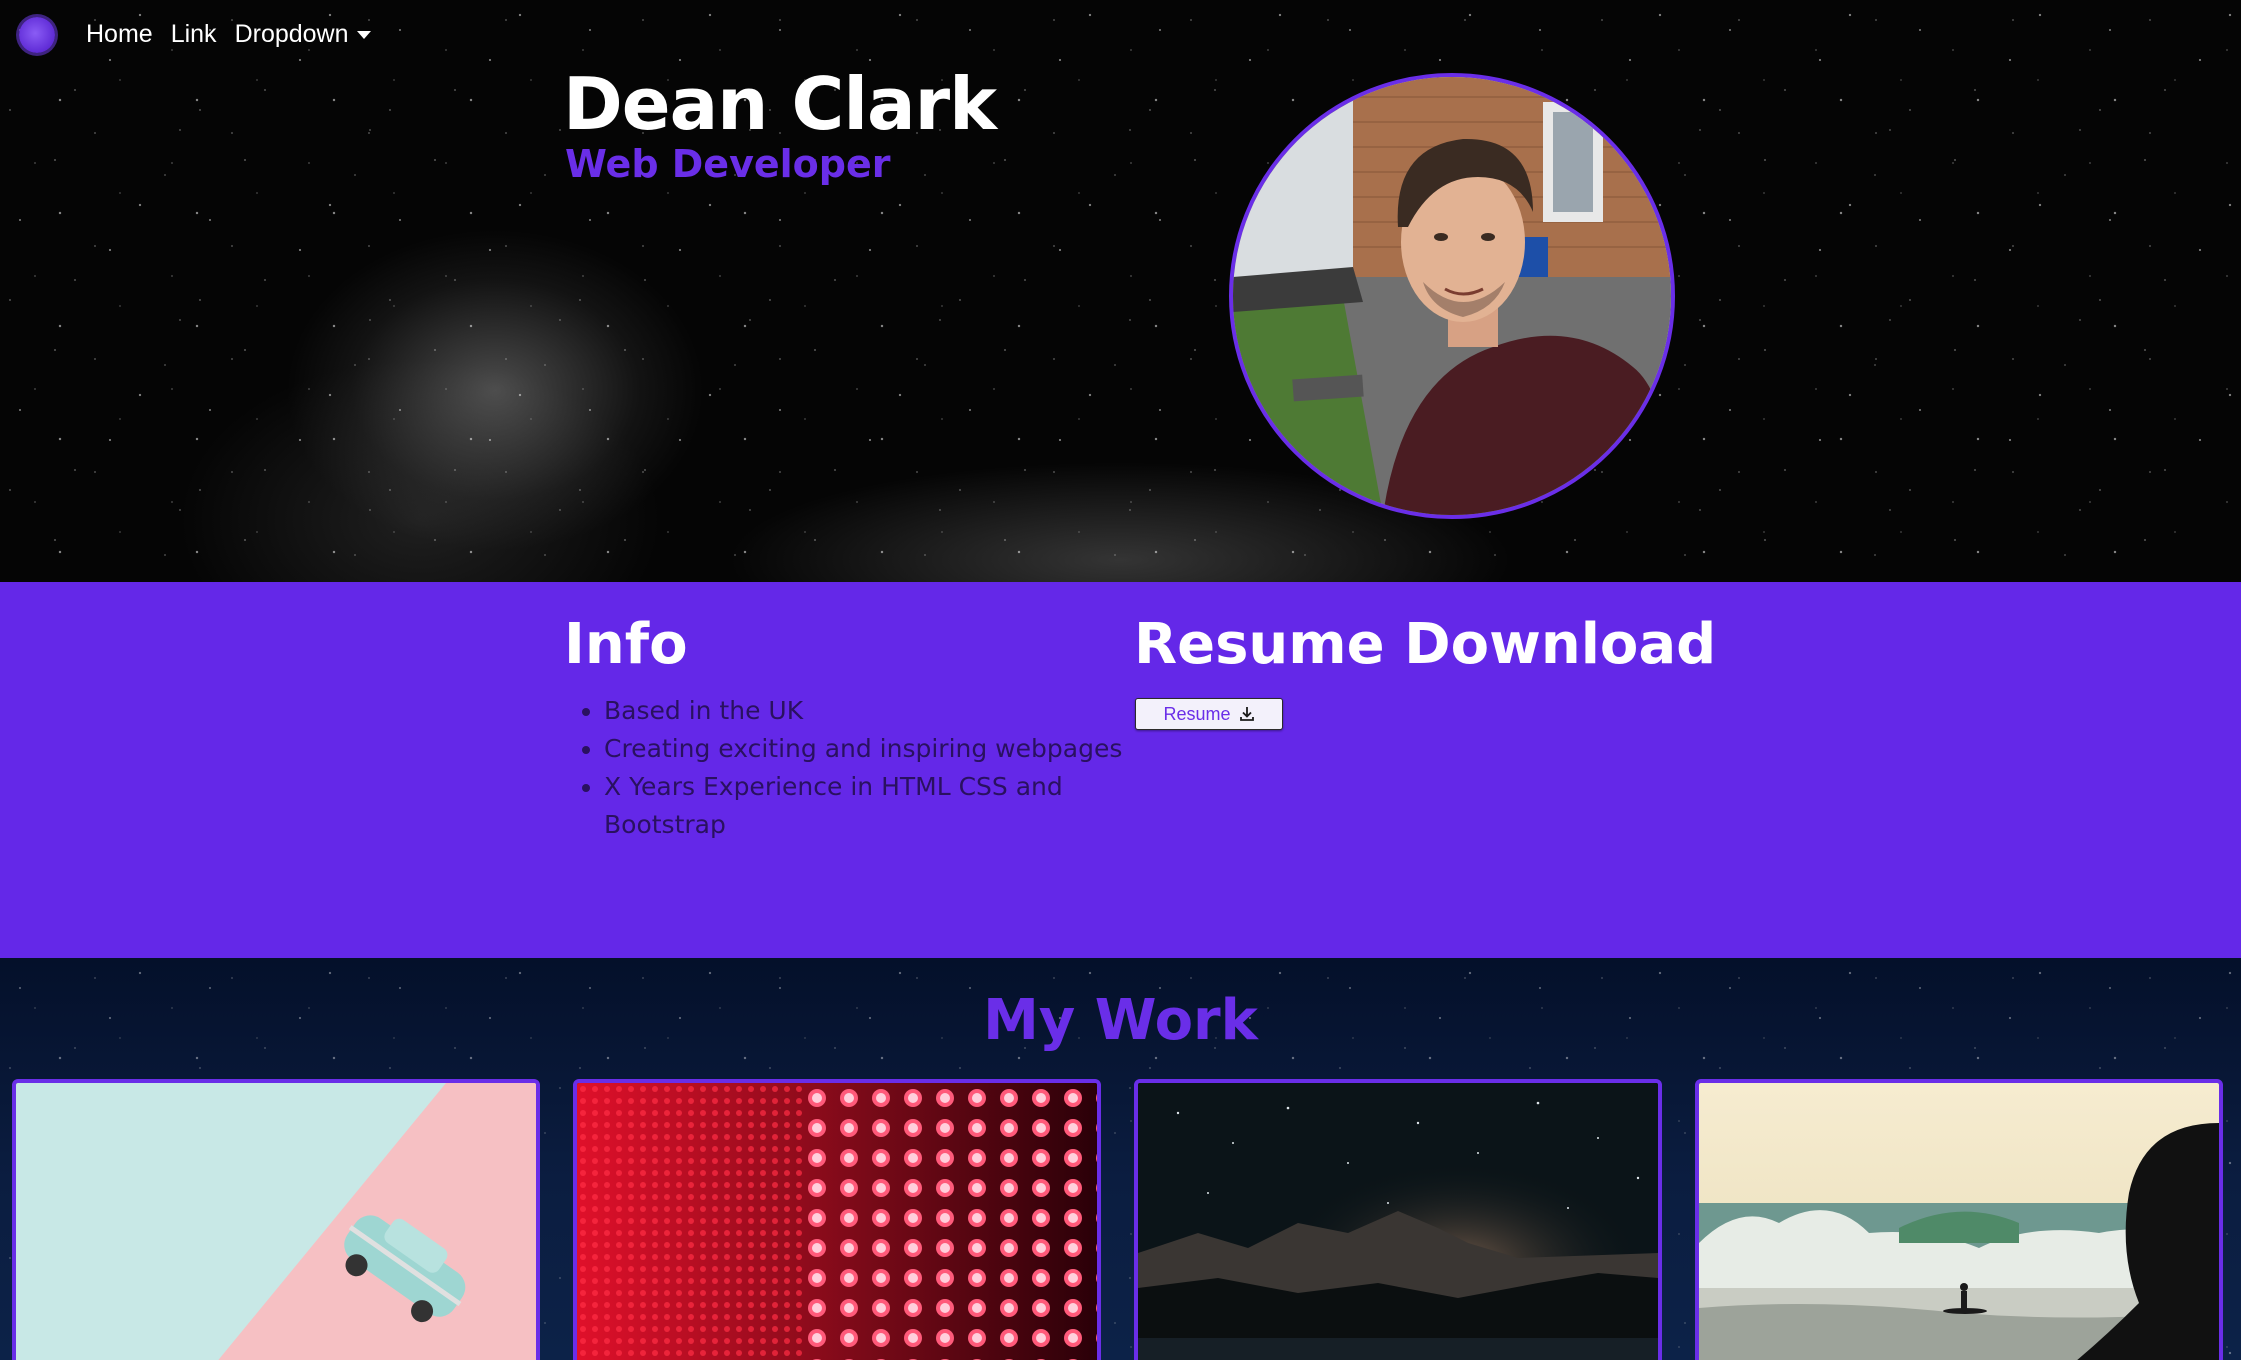 This screenshot has width=2241, height=1360. What do you see at coordinates (37, 35) in the screenshot?
I see `brand-logo-icon` at bounding box center [37, 35].